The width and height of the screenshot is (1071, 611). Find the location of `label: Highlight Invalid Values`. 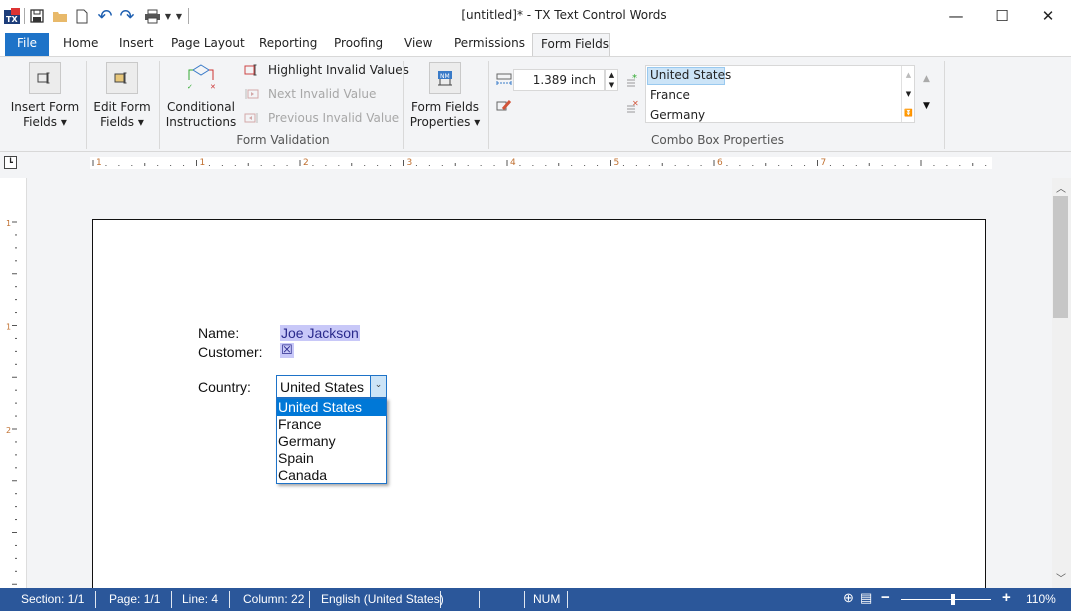

label: Highlight Invalid Values is located at coordinates (338, 70).